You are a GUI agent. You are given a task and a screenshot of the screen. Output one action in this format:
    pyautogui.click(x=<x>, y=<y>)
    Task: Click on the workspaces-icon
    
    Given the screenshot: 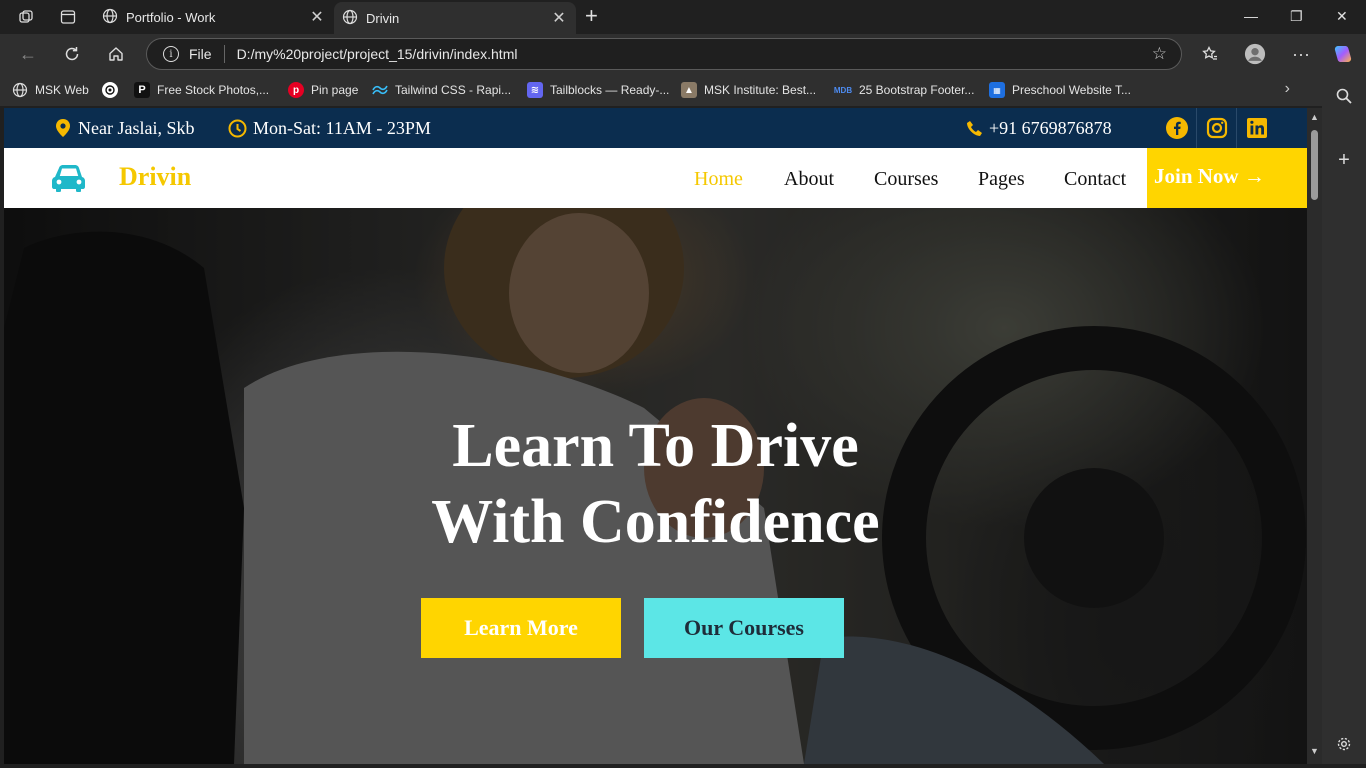 What is the action you would take?
    pyautogui.click(x=26, y=17)
    